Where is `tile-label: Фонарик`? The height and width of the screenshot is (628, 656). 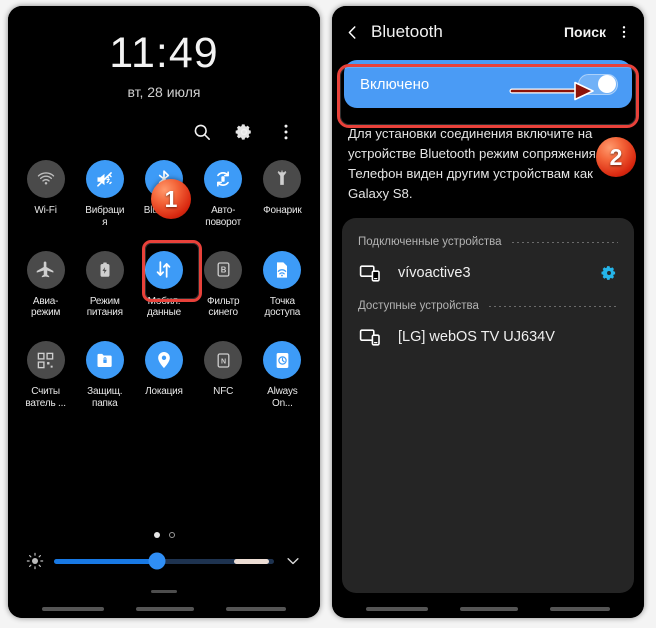
tile-label: Фонарик is located at coordinates (282, 210).